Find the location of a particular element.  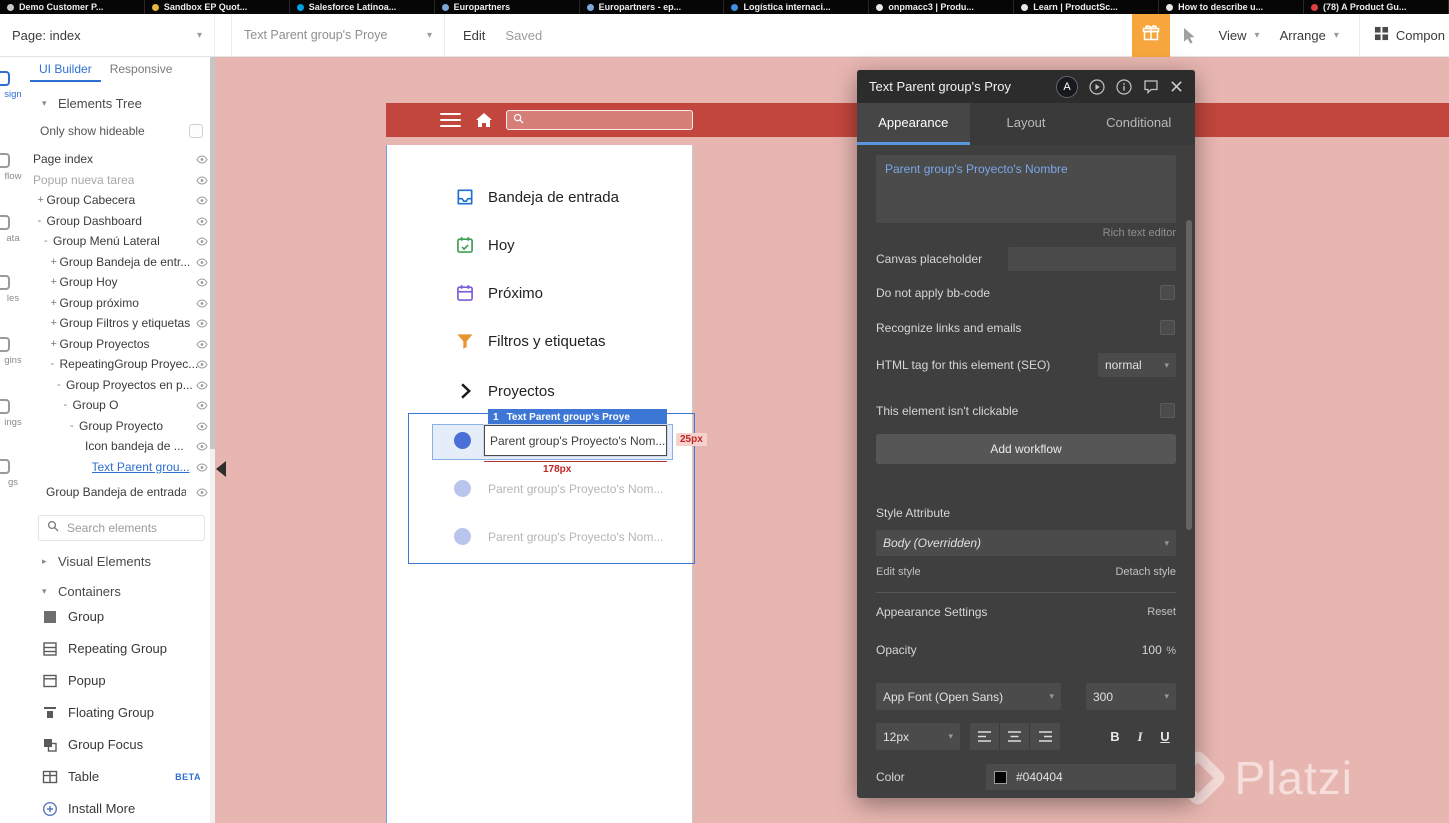

color-swatch is located at coordinates (1000, 777).